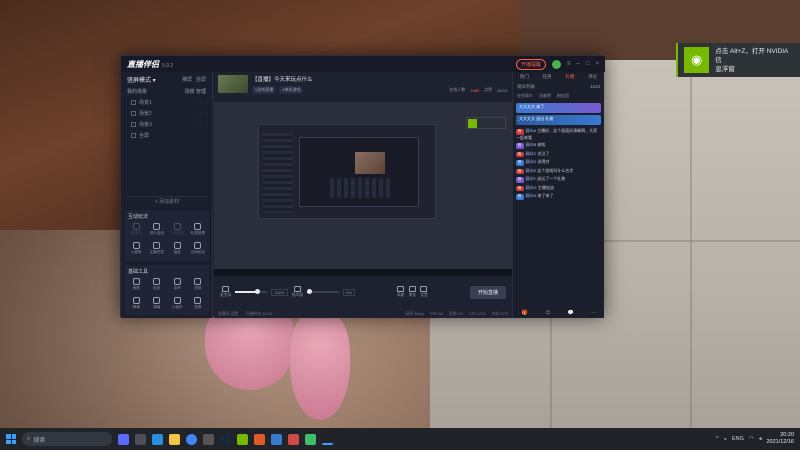 This screenshot has height=450, width=800. What do you see at coordinates (738, 439) in the screenshot?
I see `language-indicator: ENG` at bounding box center [738, 439].